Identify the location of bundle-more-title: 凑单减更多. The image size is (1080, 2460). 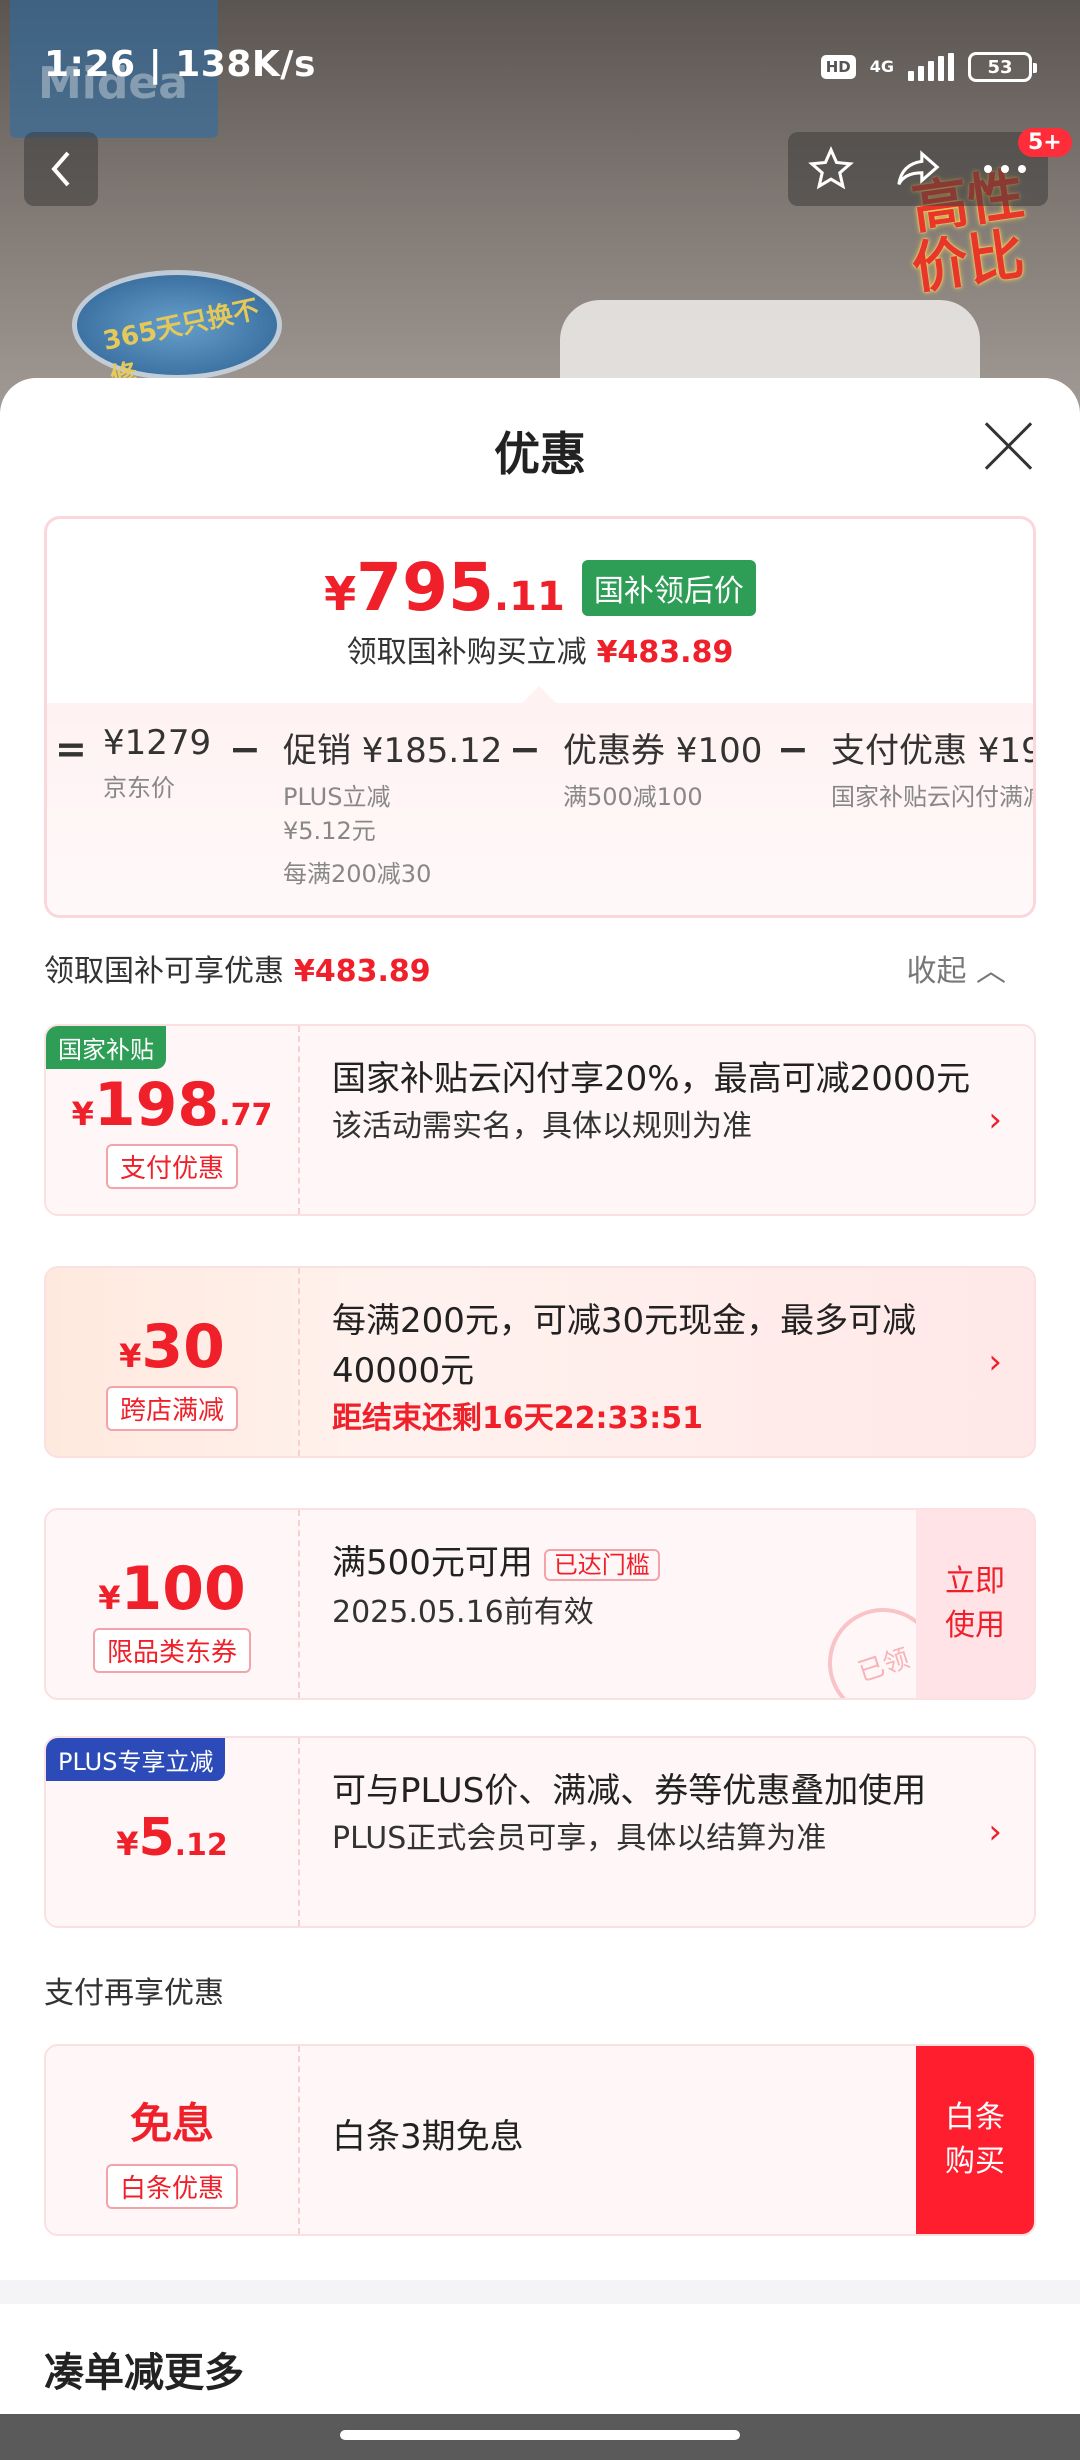
(144, 2373).